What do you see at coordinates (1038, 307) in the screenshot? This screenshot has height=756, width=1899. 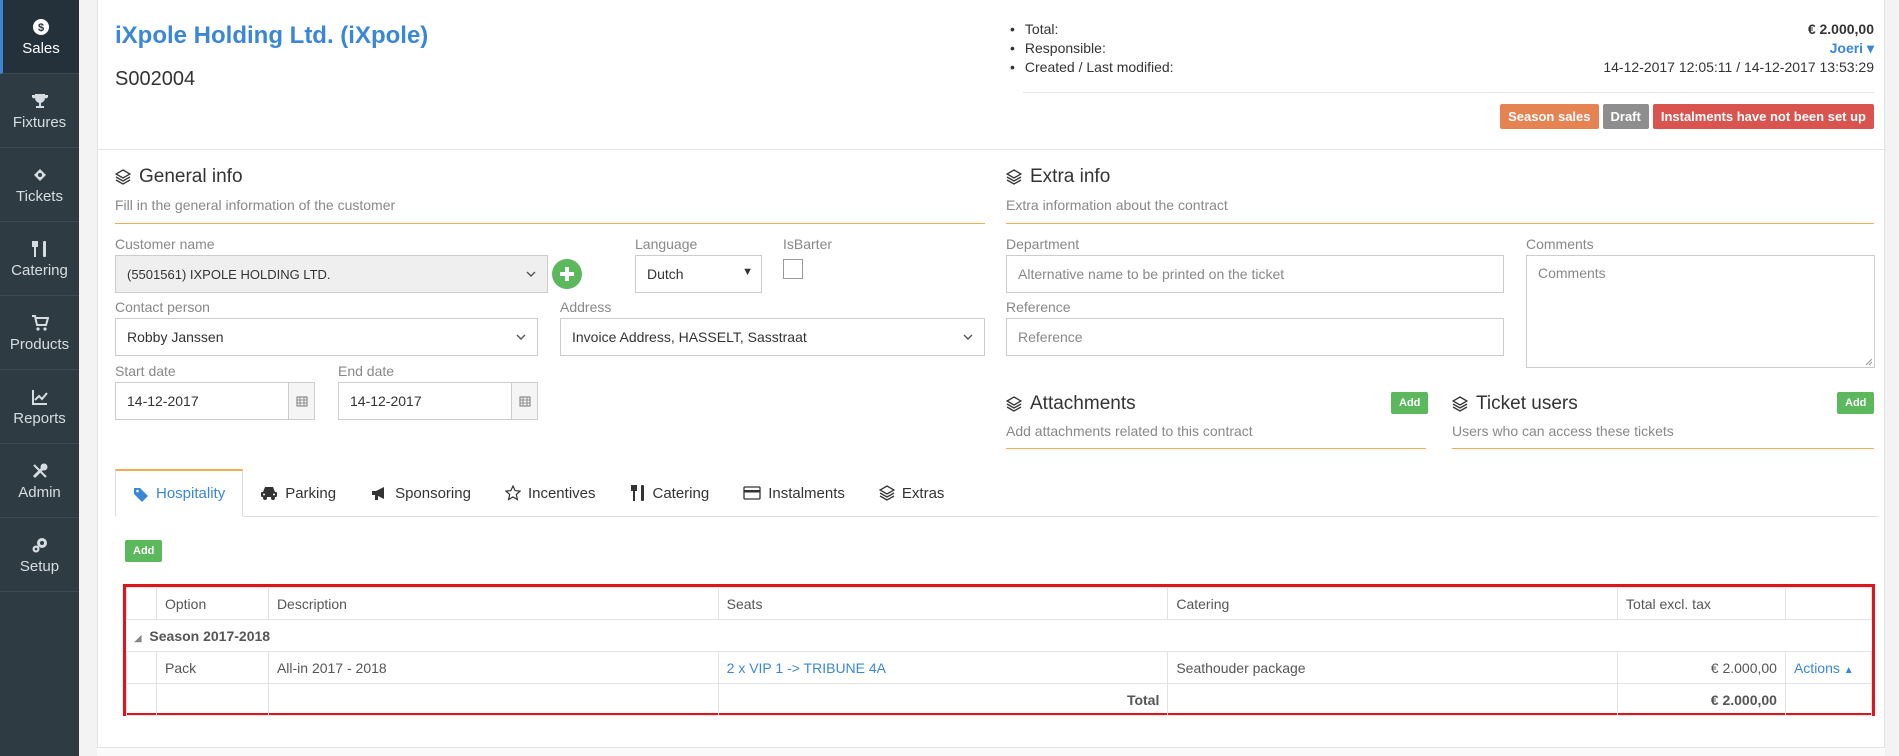 I see `reference-label: Reference` at bounding box center [1038, 307].